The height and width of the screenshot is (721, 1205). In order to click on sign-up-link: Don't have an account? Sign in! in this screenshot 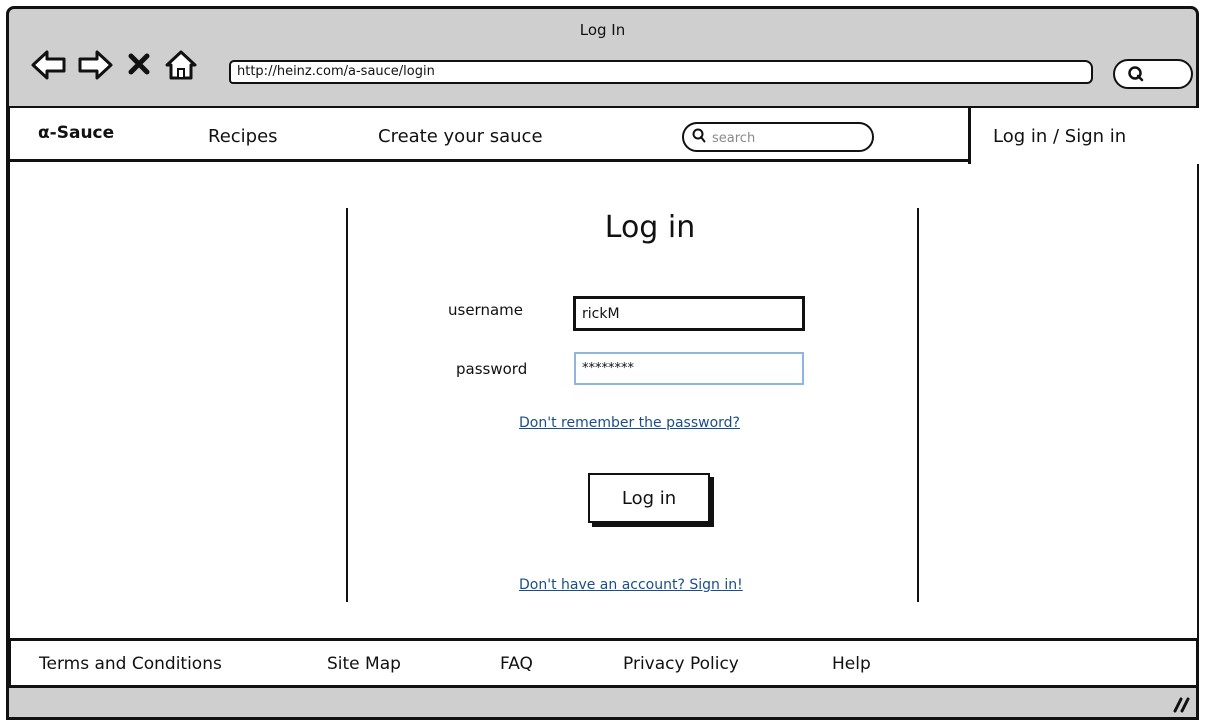, I will do `click(631, 585)`.